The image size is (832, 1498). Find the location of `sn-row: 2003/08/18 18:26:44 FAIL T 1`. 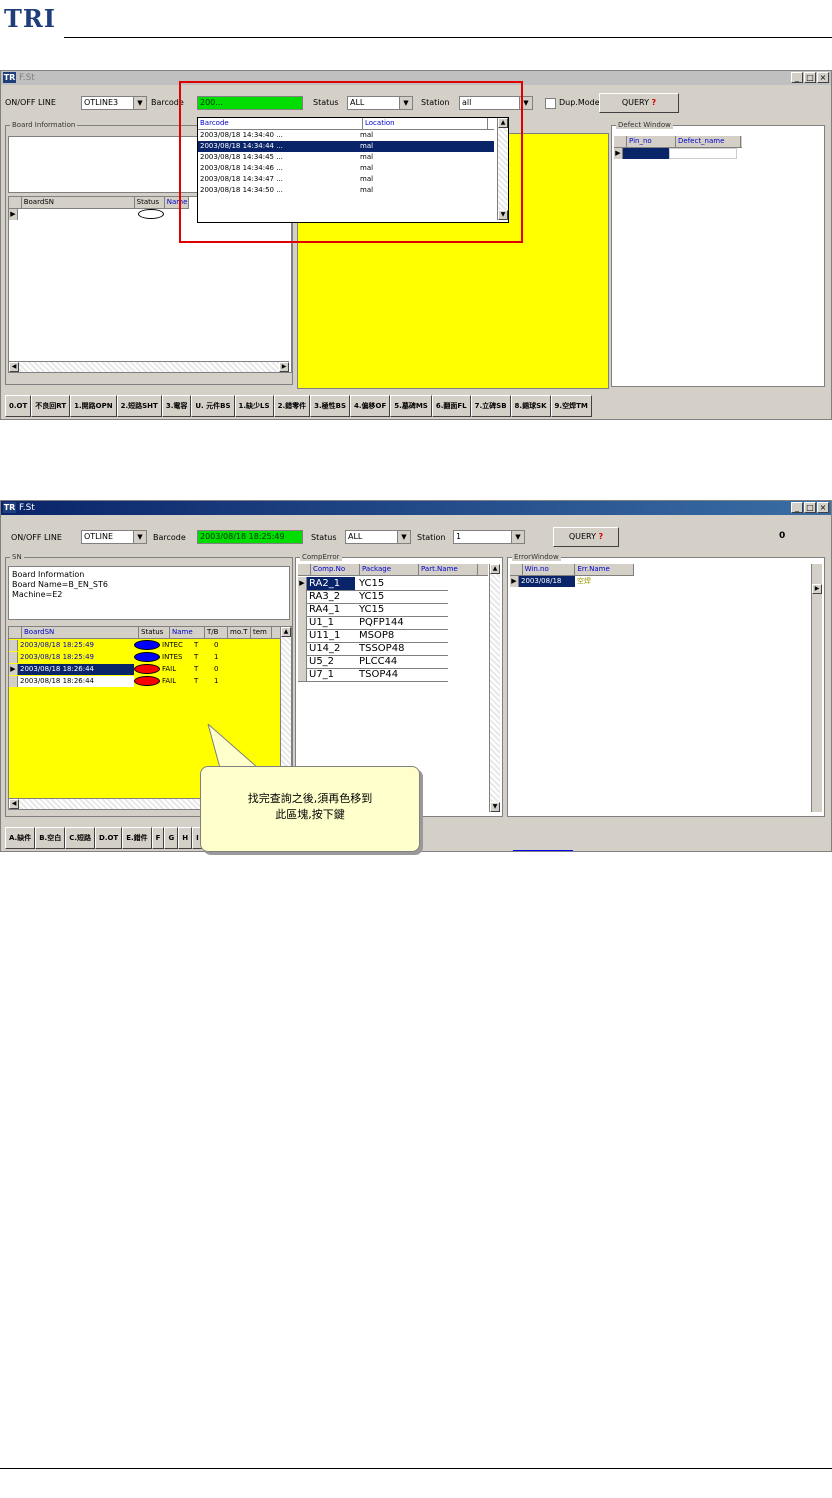

sn-row: 2003/08/18 18:26:44 FAIL T 1 is located at coordinates (121, 681).